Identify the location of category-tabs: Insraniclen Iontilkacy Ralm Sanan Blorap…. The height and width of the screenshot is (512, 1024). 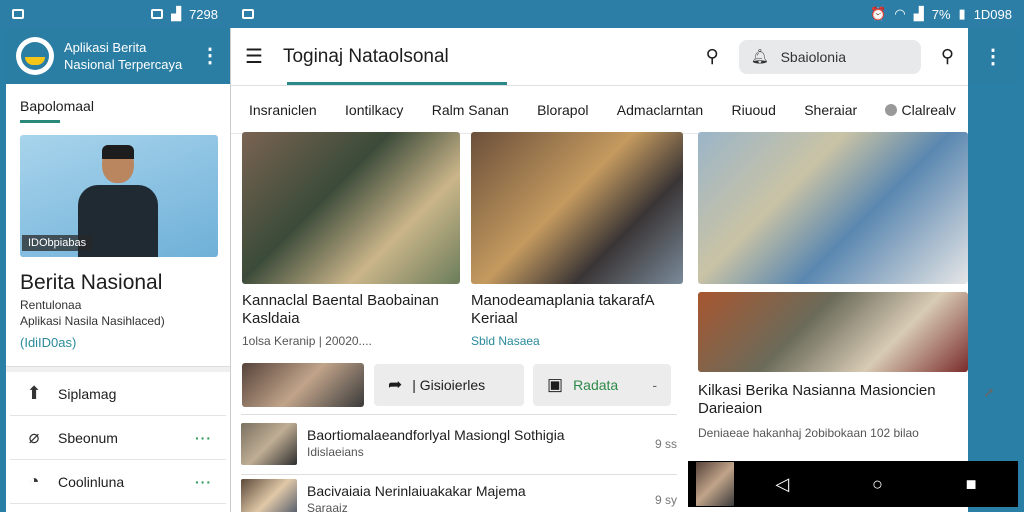
(599, 110).